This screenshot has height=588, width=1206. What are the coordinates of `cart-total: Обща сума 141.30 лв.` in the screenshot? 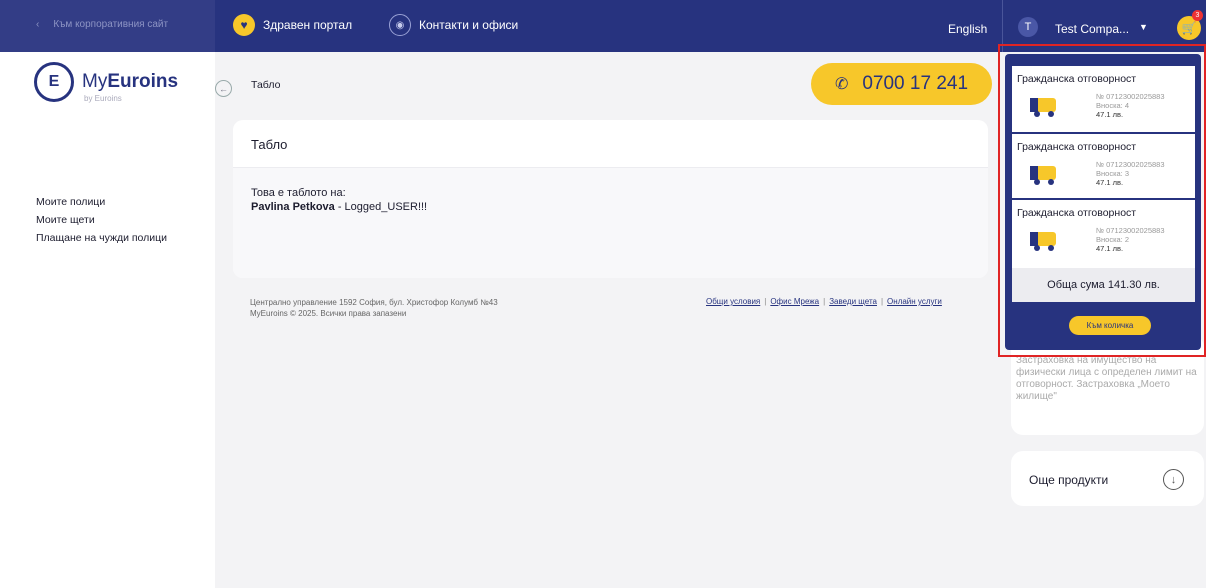 It's located at (1103, 285).